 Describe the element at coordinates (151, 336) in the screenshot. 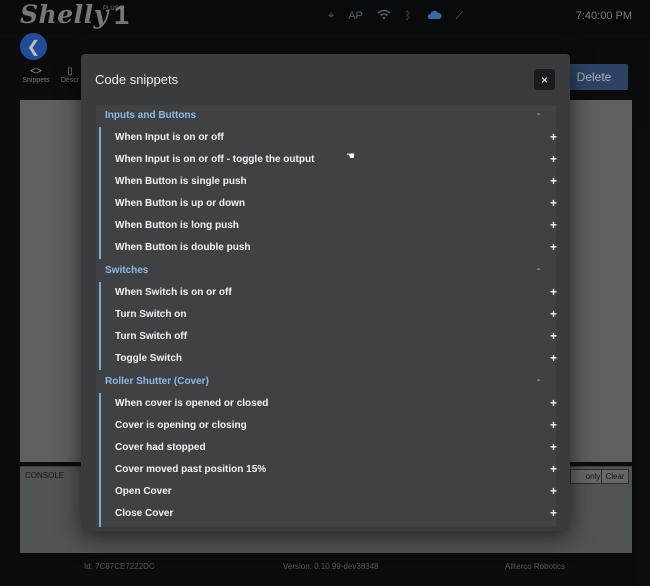

I see `snippet-label: Turn Switch off` at that location.